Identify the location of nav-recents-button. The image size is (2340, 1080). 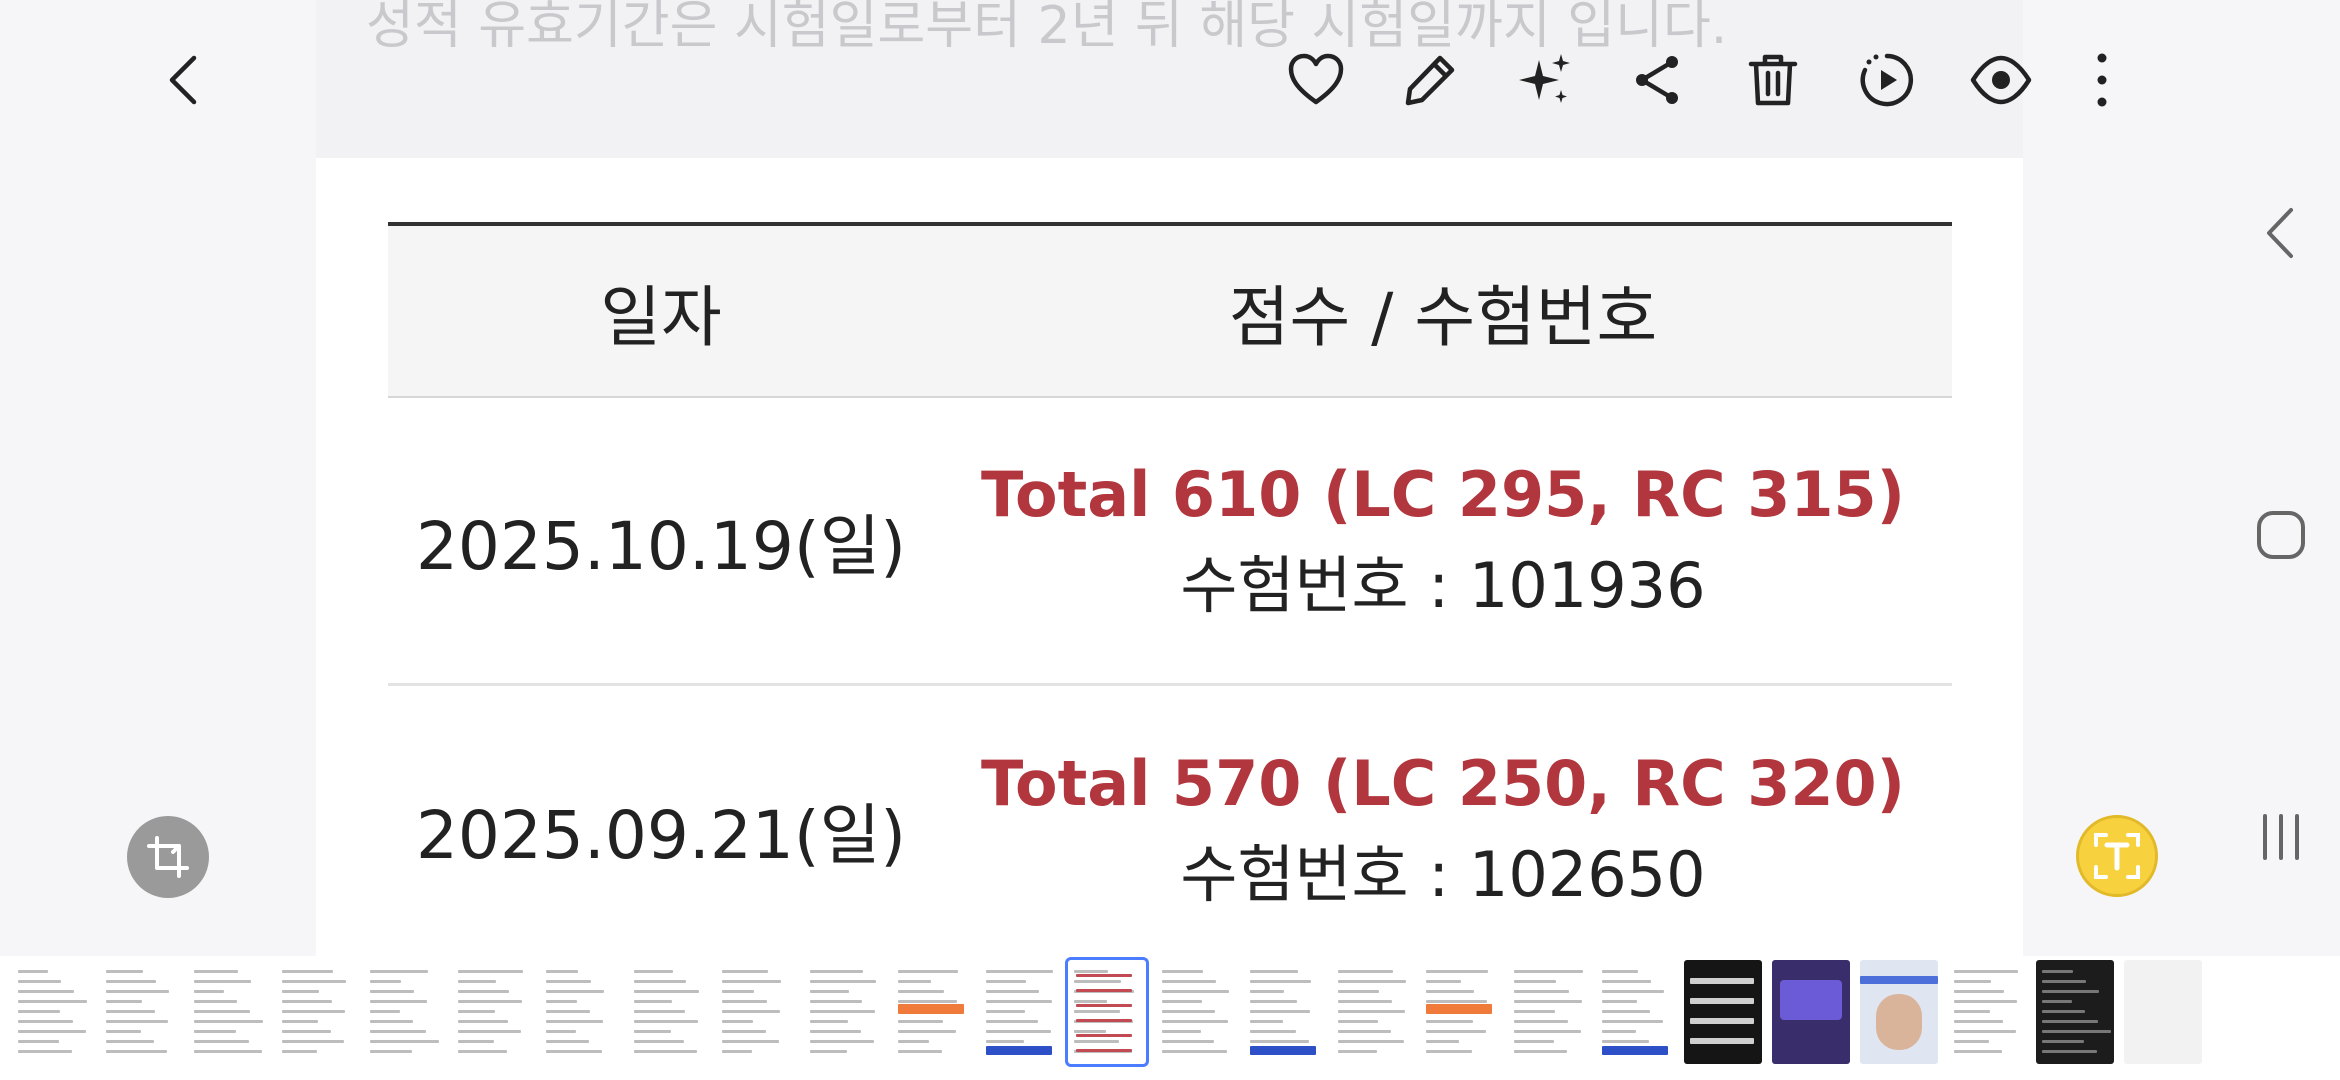
(2281, 837).